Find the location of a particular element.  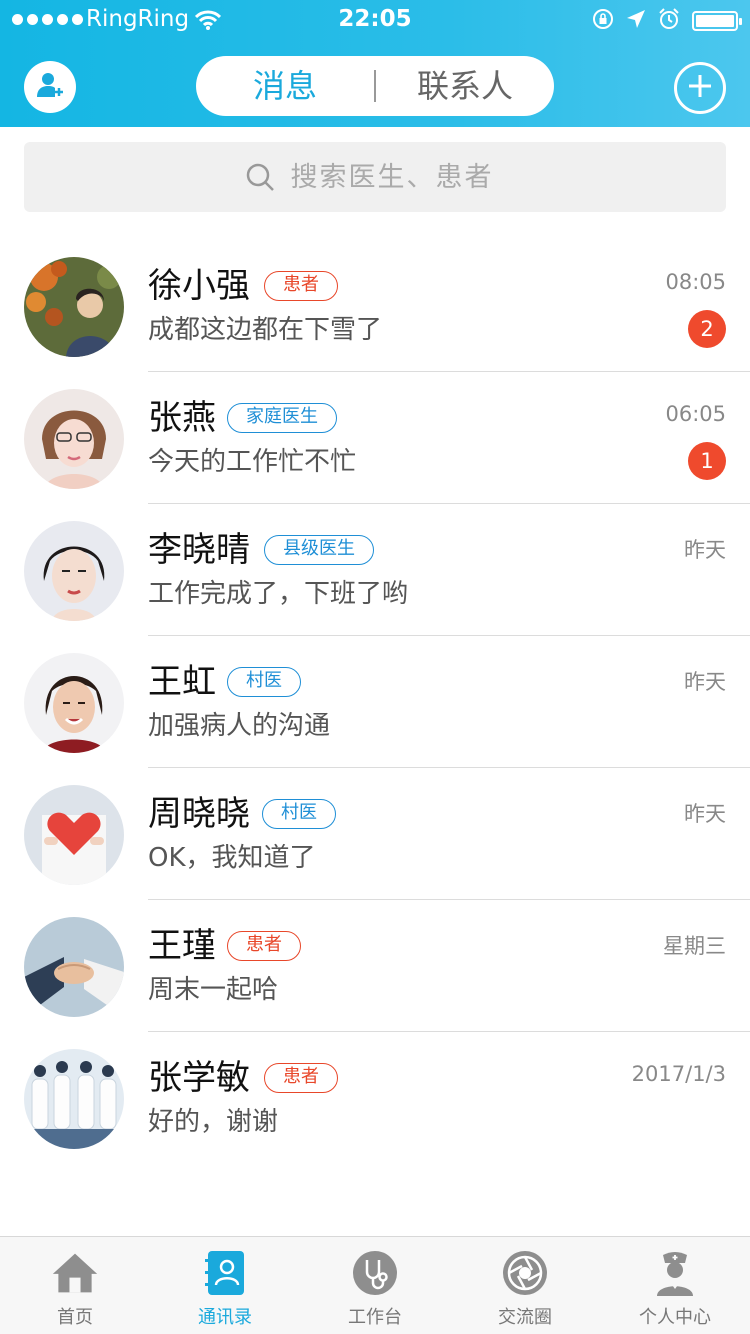

conversation-row: 张燕 家庭医生 今天的工作忙不忙 06:05 1 is located at coordinates (375, 438).